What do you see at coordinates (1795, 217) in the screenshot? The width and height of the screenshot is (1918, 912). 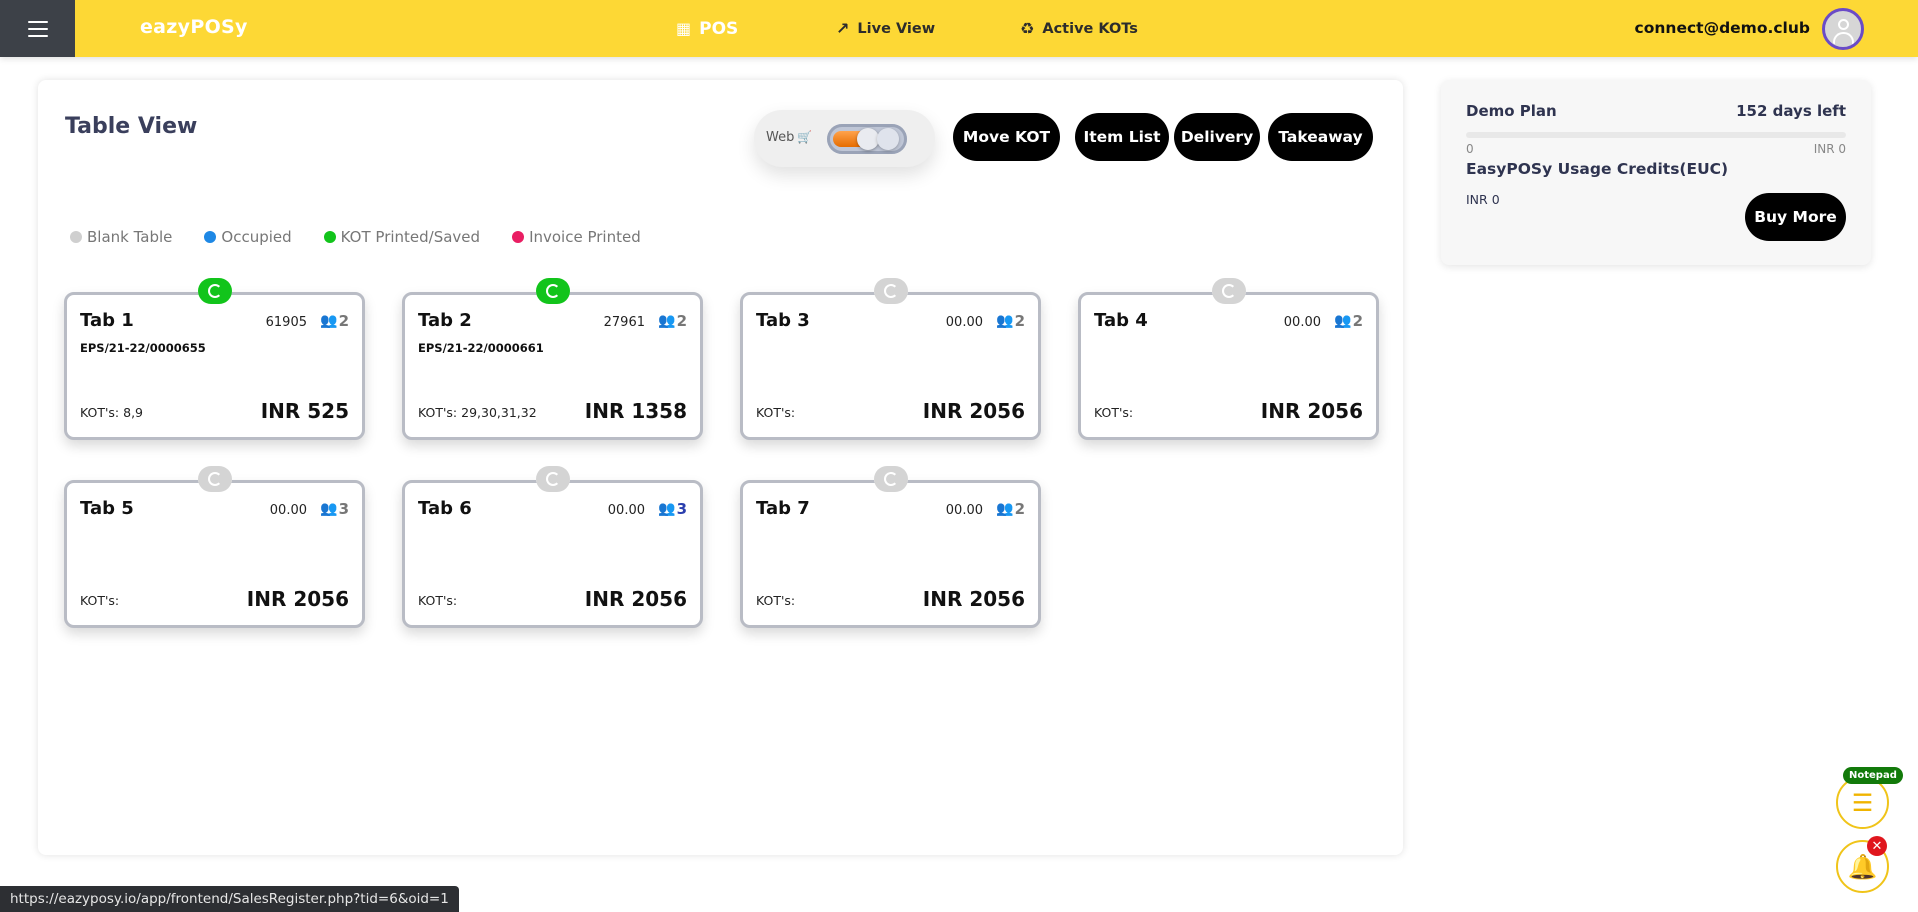 I see `buy-more-button: Buy More` at bounding box center [1795, 217].